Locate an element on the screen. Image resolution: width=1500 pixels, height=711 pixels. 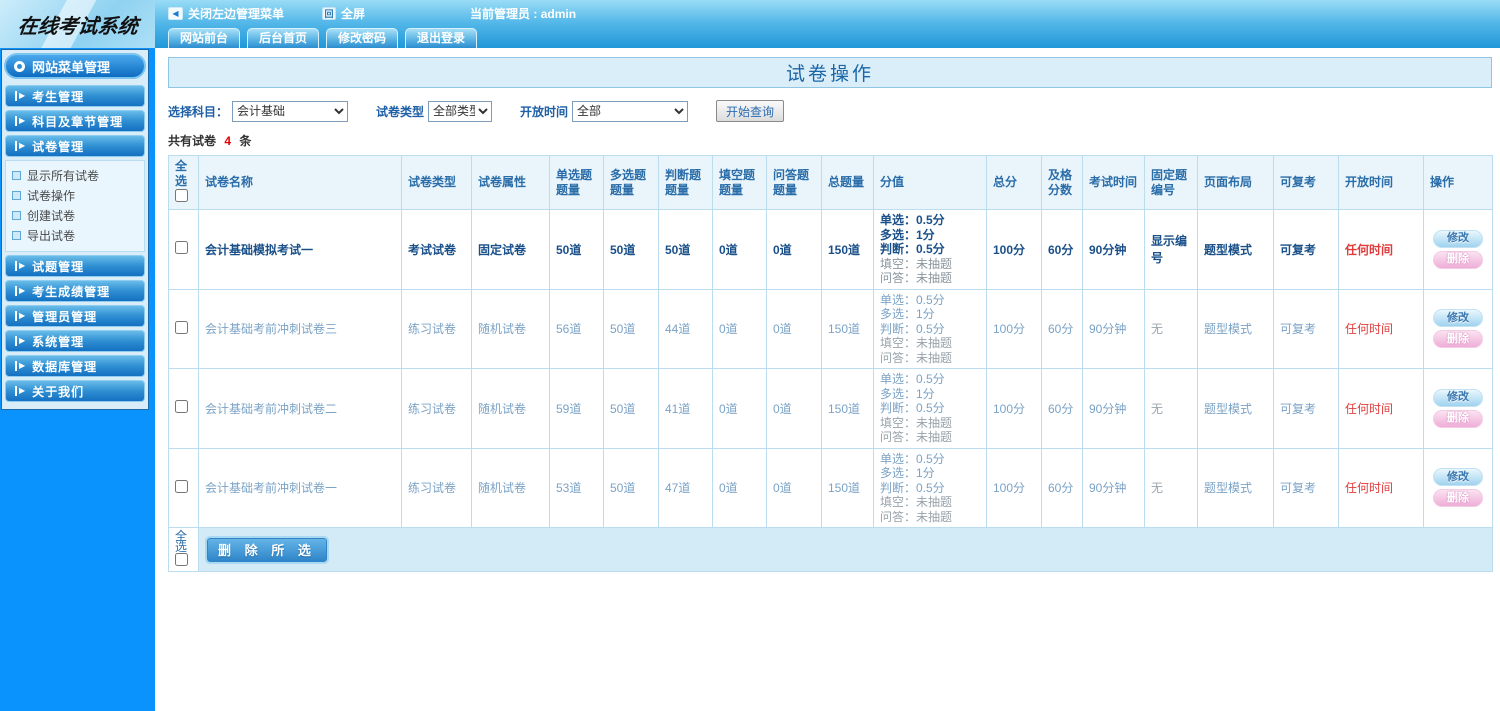
delete-selected-button: 删 除 所 选 is located at coordinates (267, 549).